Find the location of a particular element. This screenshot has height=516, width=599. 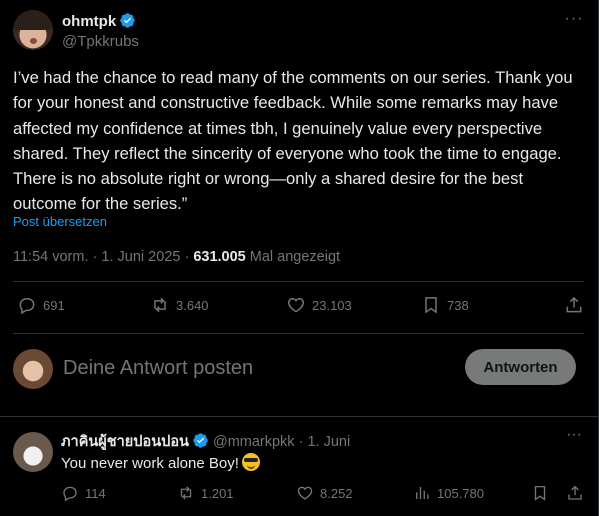

translate-post-link: Post übersetzen is located at coordinates (60, 221).